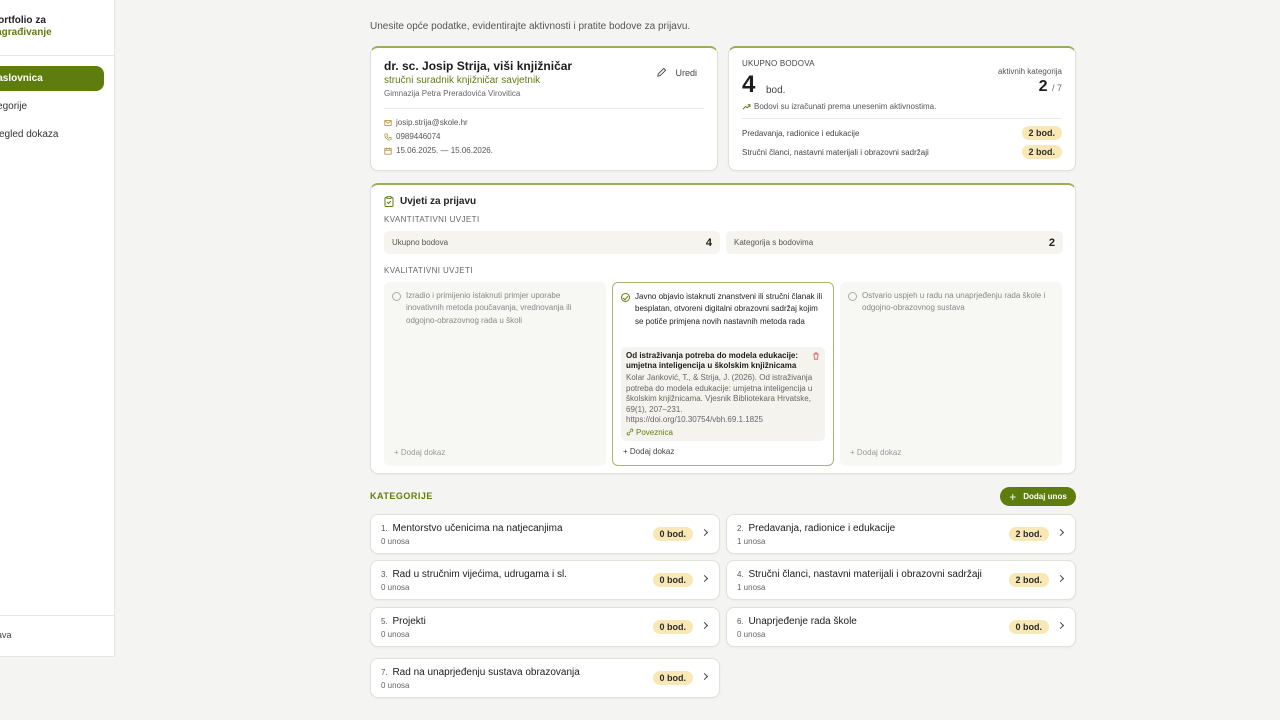 The image size is (1280, 720). What do you see at coordinates (452, 93) in the screenshot?
I see `profile-school: Gimnazija Petra Preradovića Virovitica` at bounding box center [452, 93].